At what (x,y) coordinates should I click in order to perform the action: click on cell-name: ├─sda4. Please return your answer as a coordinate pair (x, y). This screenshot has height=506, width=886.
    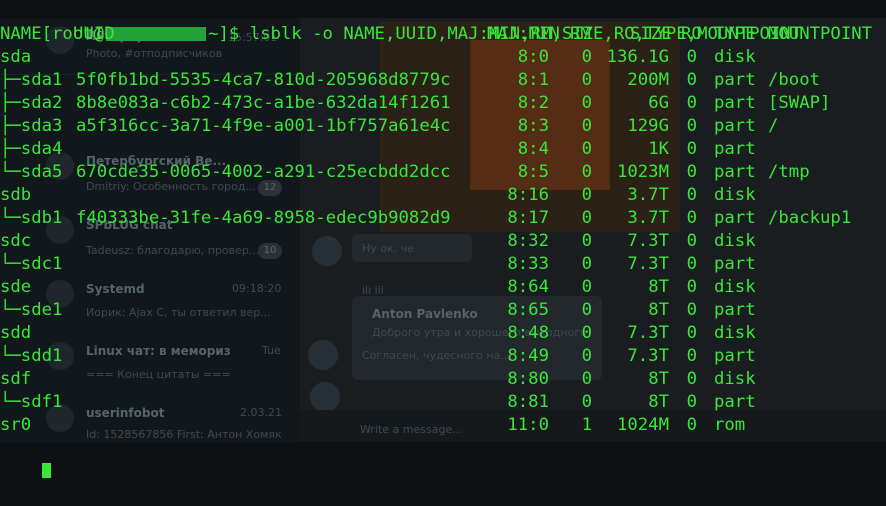
    Looking at the image, I should click on (31, 149).